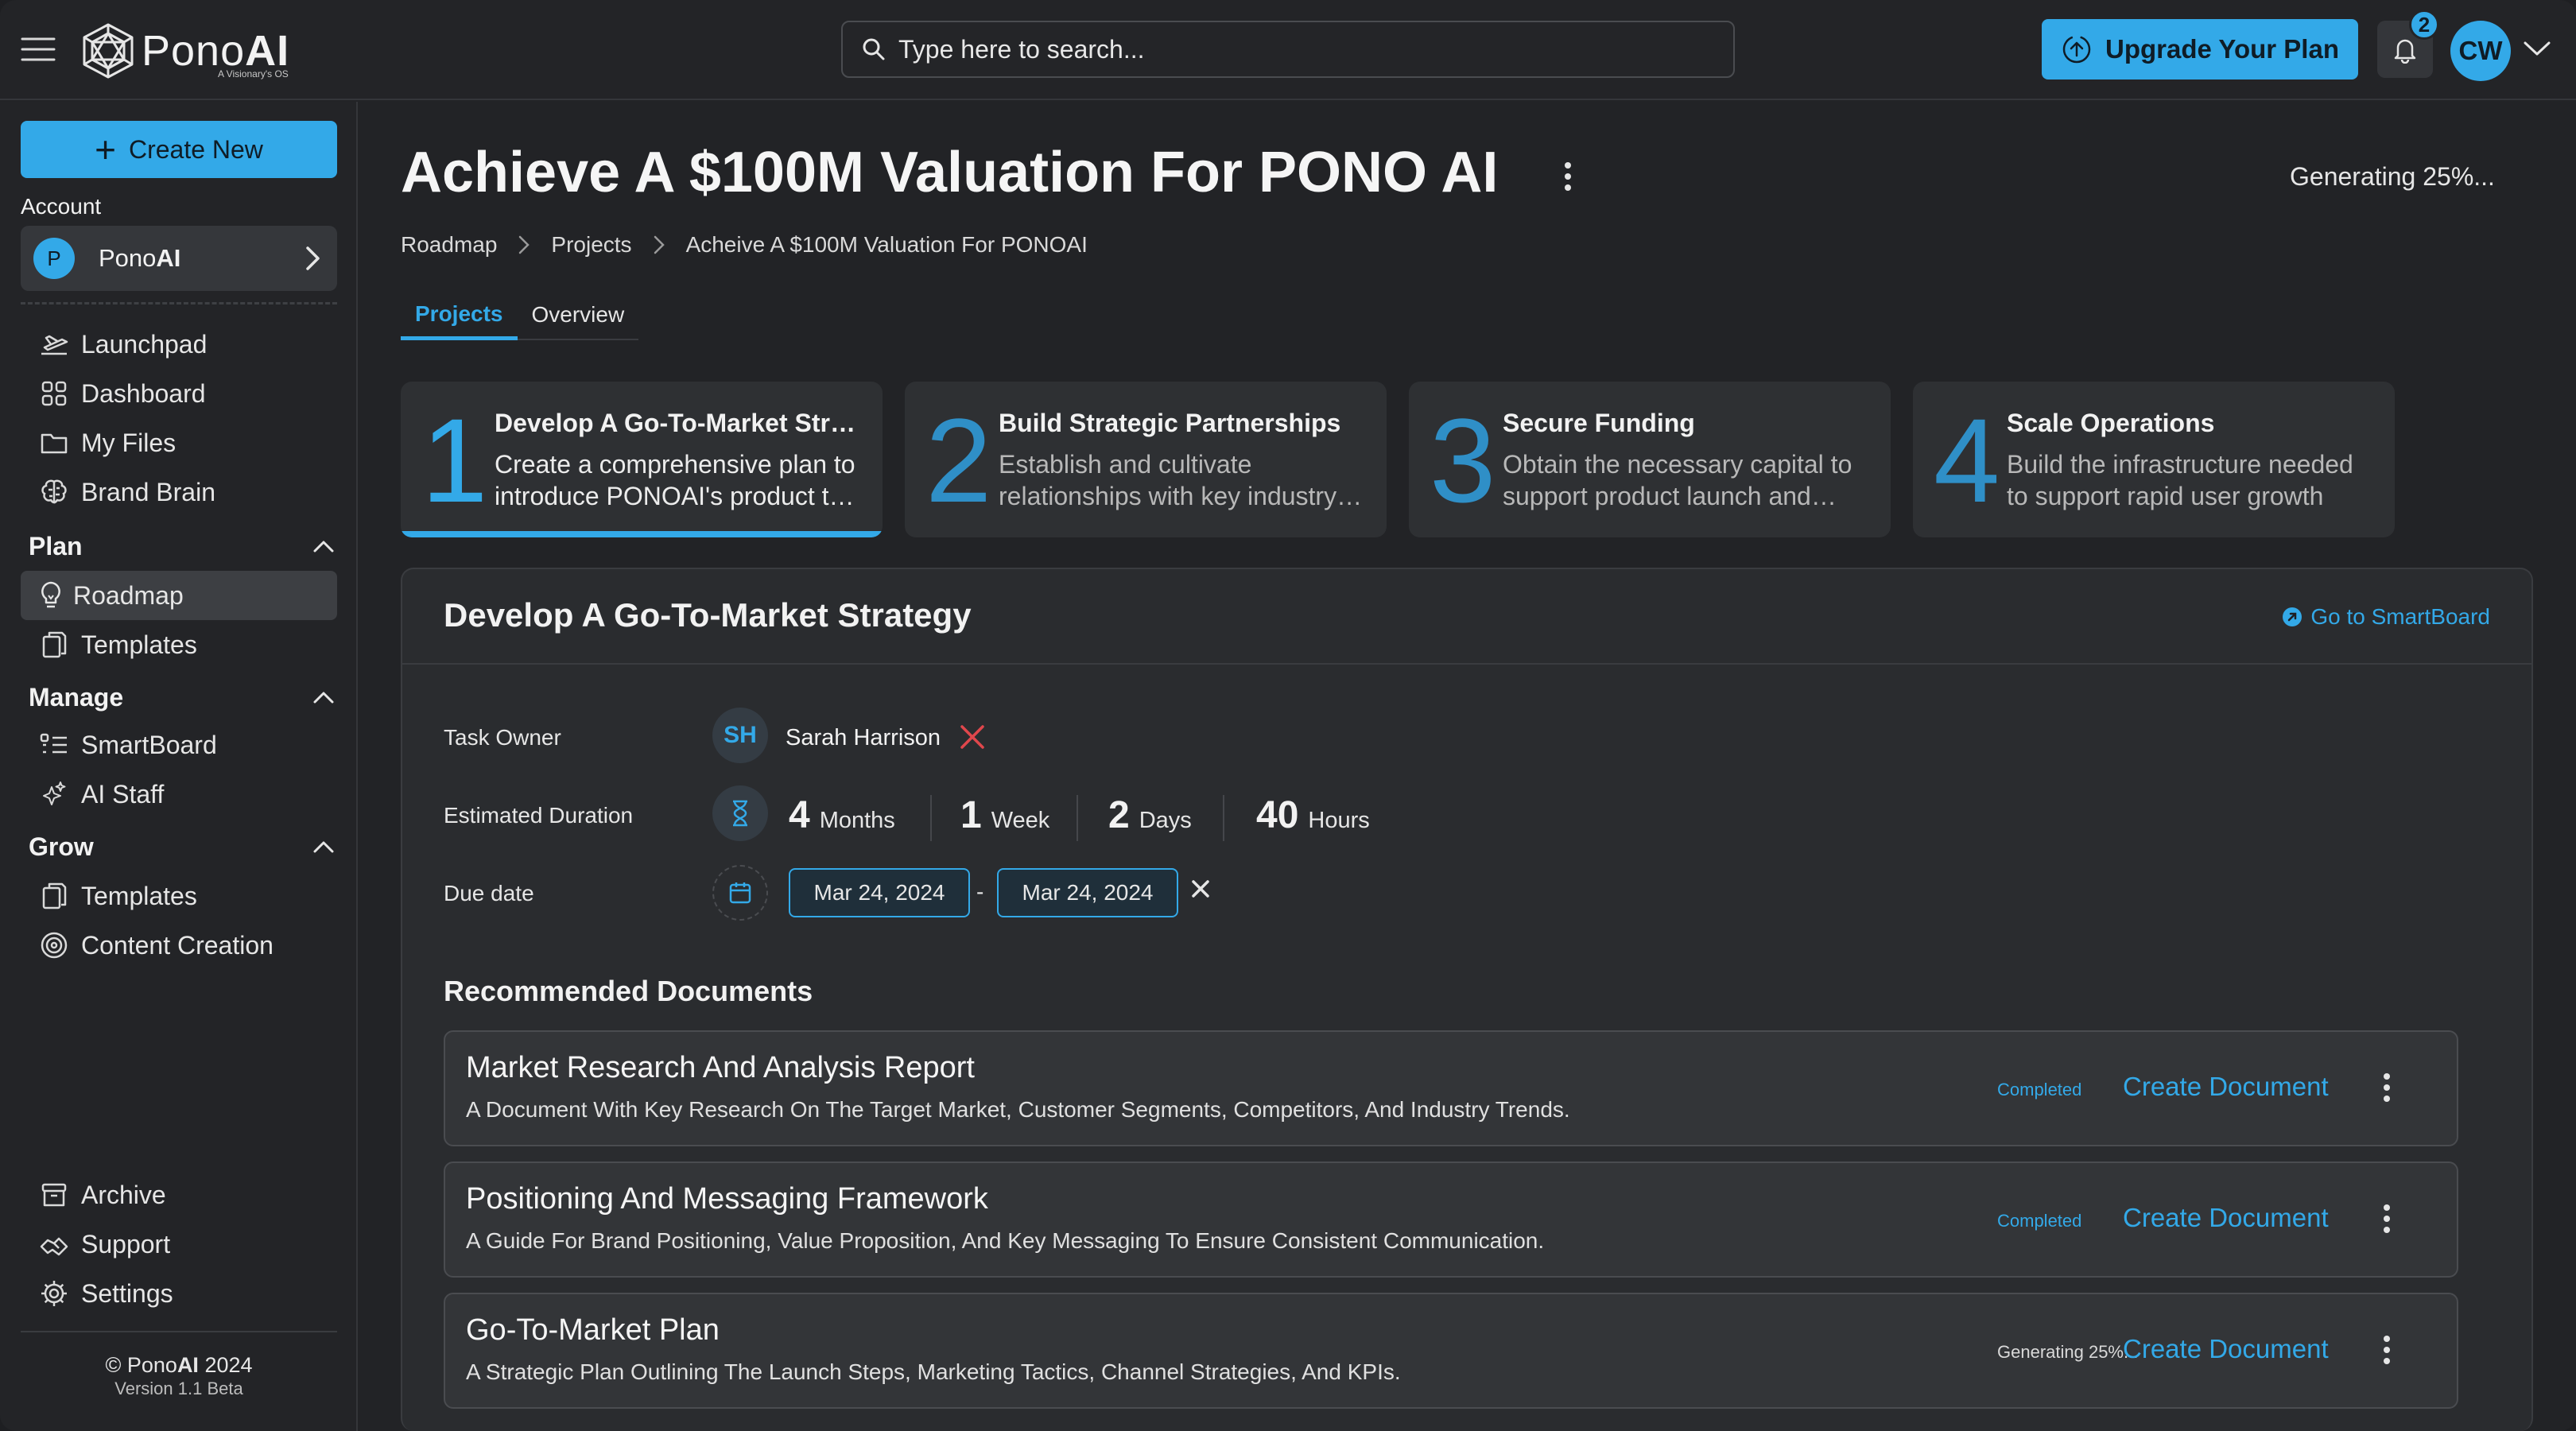 The image size is (2576, 1431). What do you see at coordinates (2292, 616) in the screenshot?
I see `external-link-icon` at bounding box center [2292, 616].